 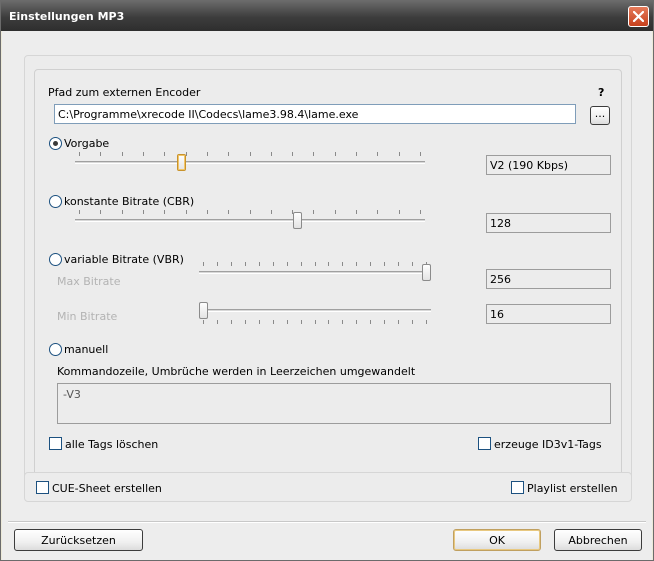 What do you see at coordinates (55, 143) in the screenshot?
I see `preset-radio` at bounding box center [55, 143].